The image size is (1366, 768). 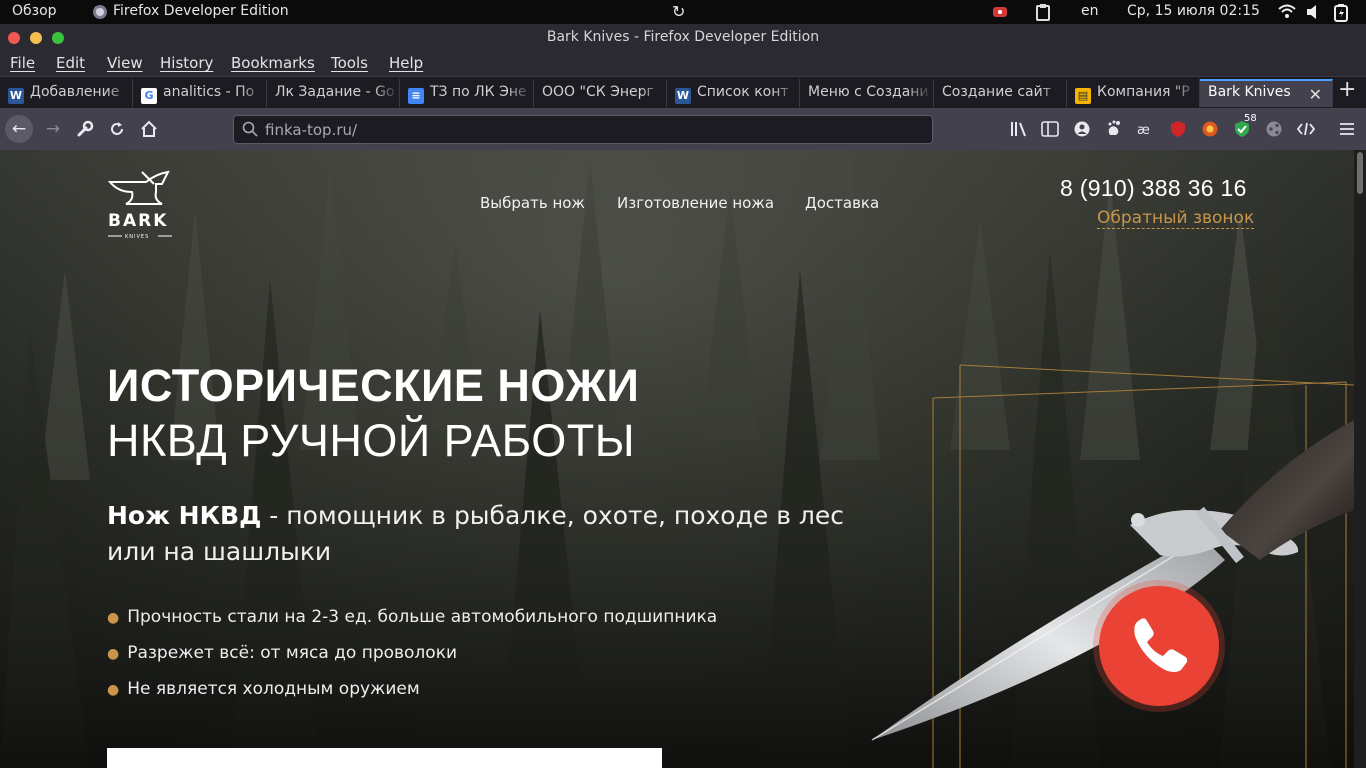 I want to click on menu-view: View, so click(x=125, y=63).